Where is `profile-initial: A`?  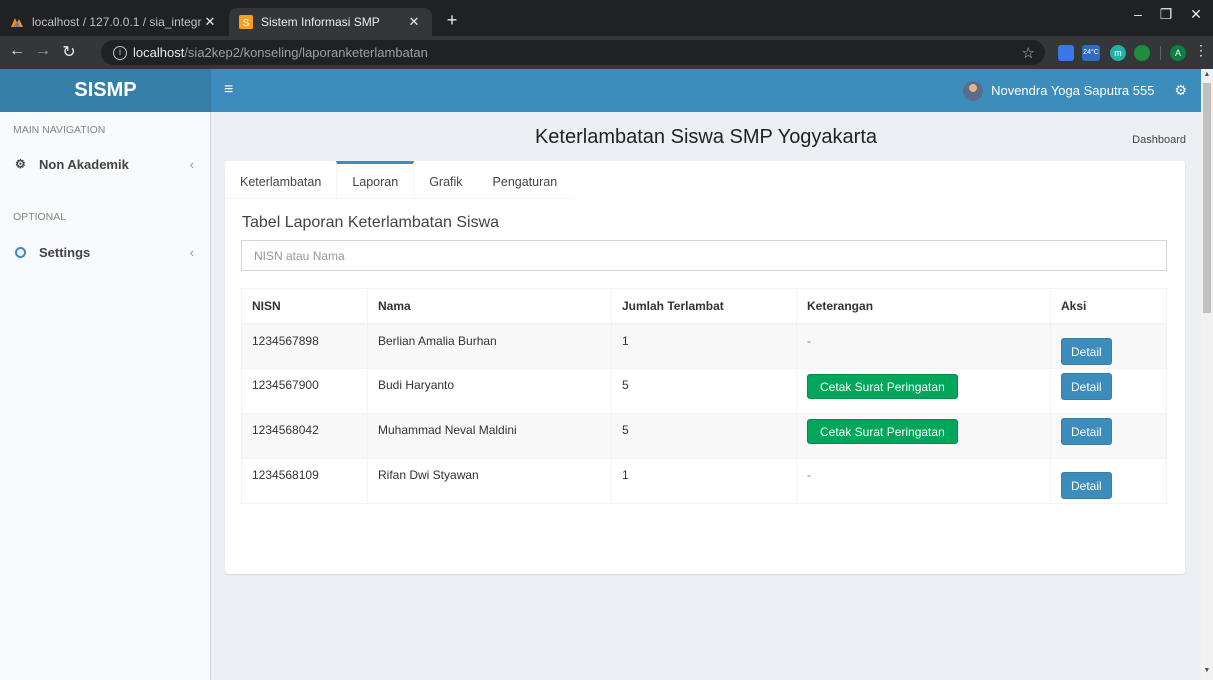 profile-initial: A is located at coordinates (1177, 53).